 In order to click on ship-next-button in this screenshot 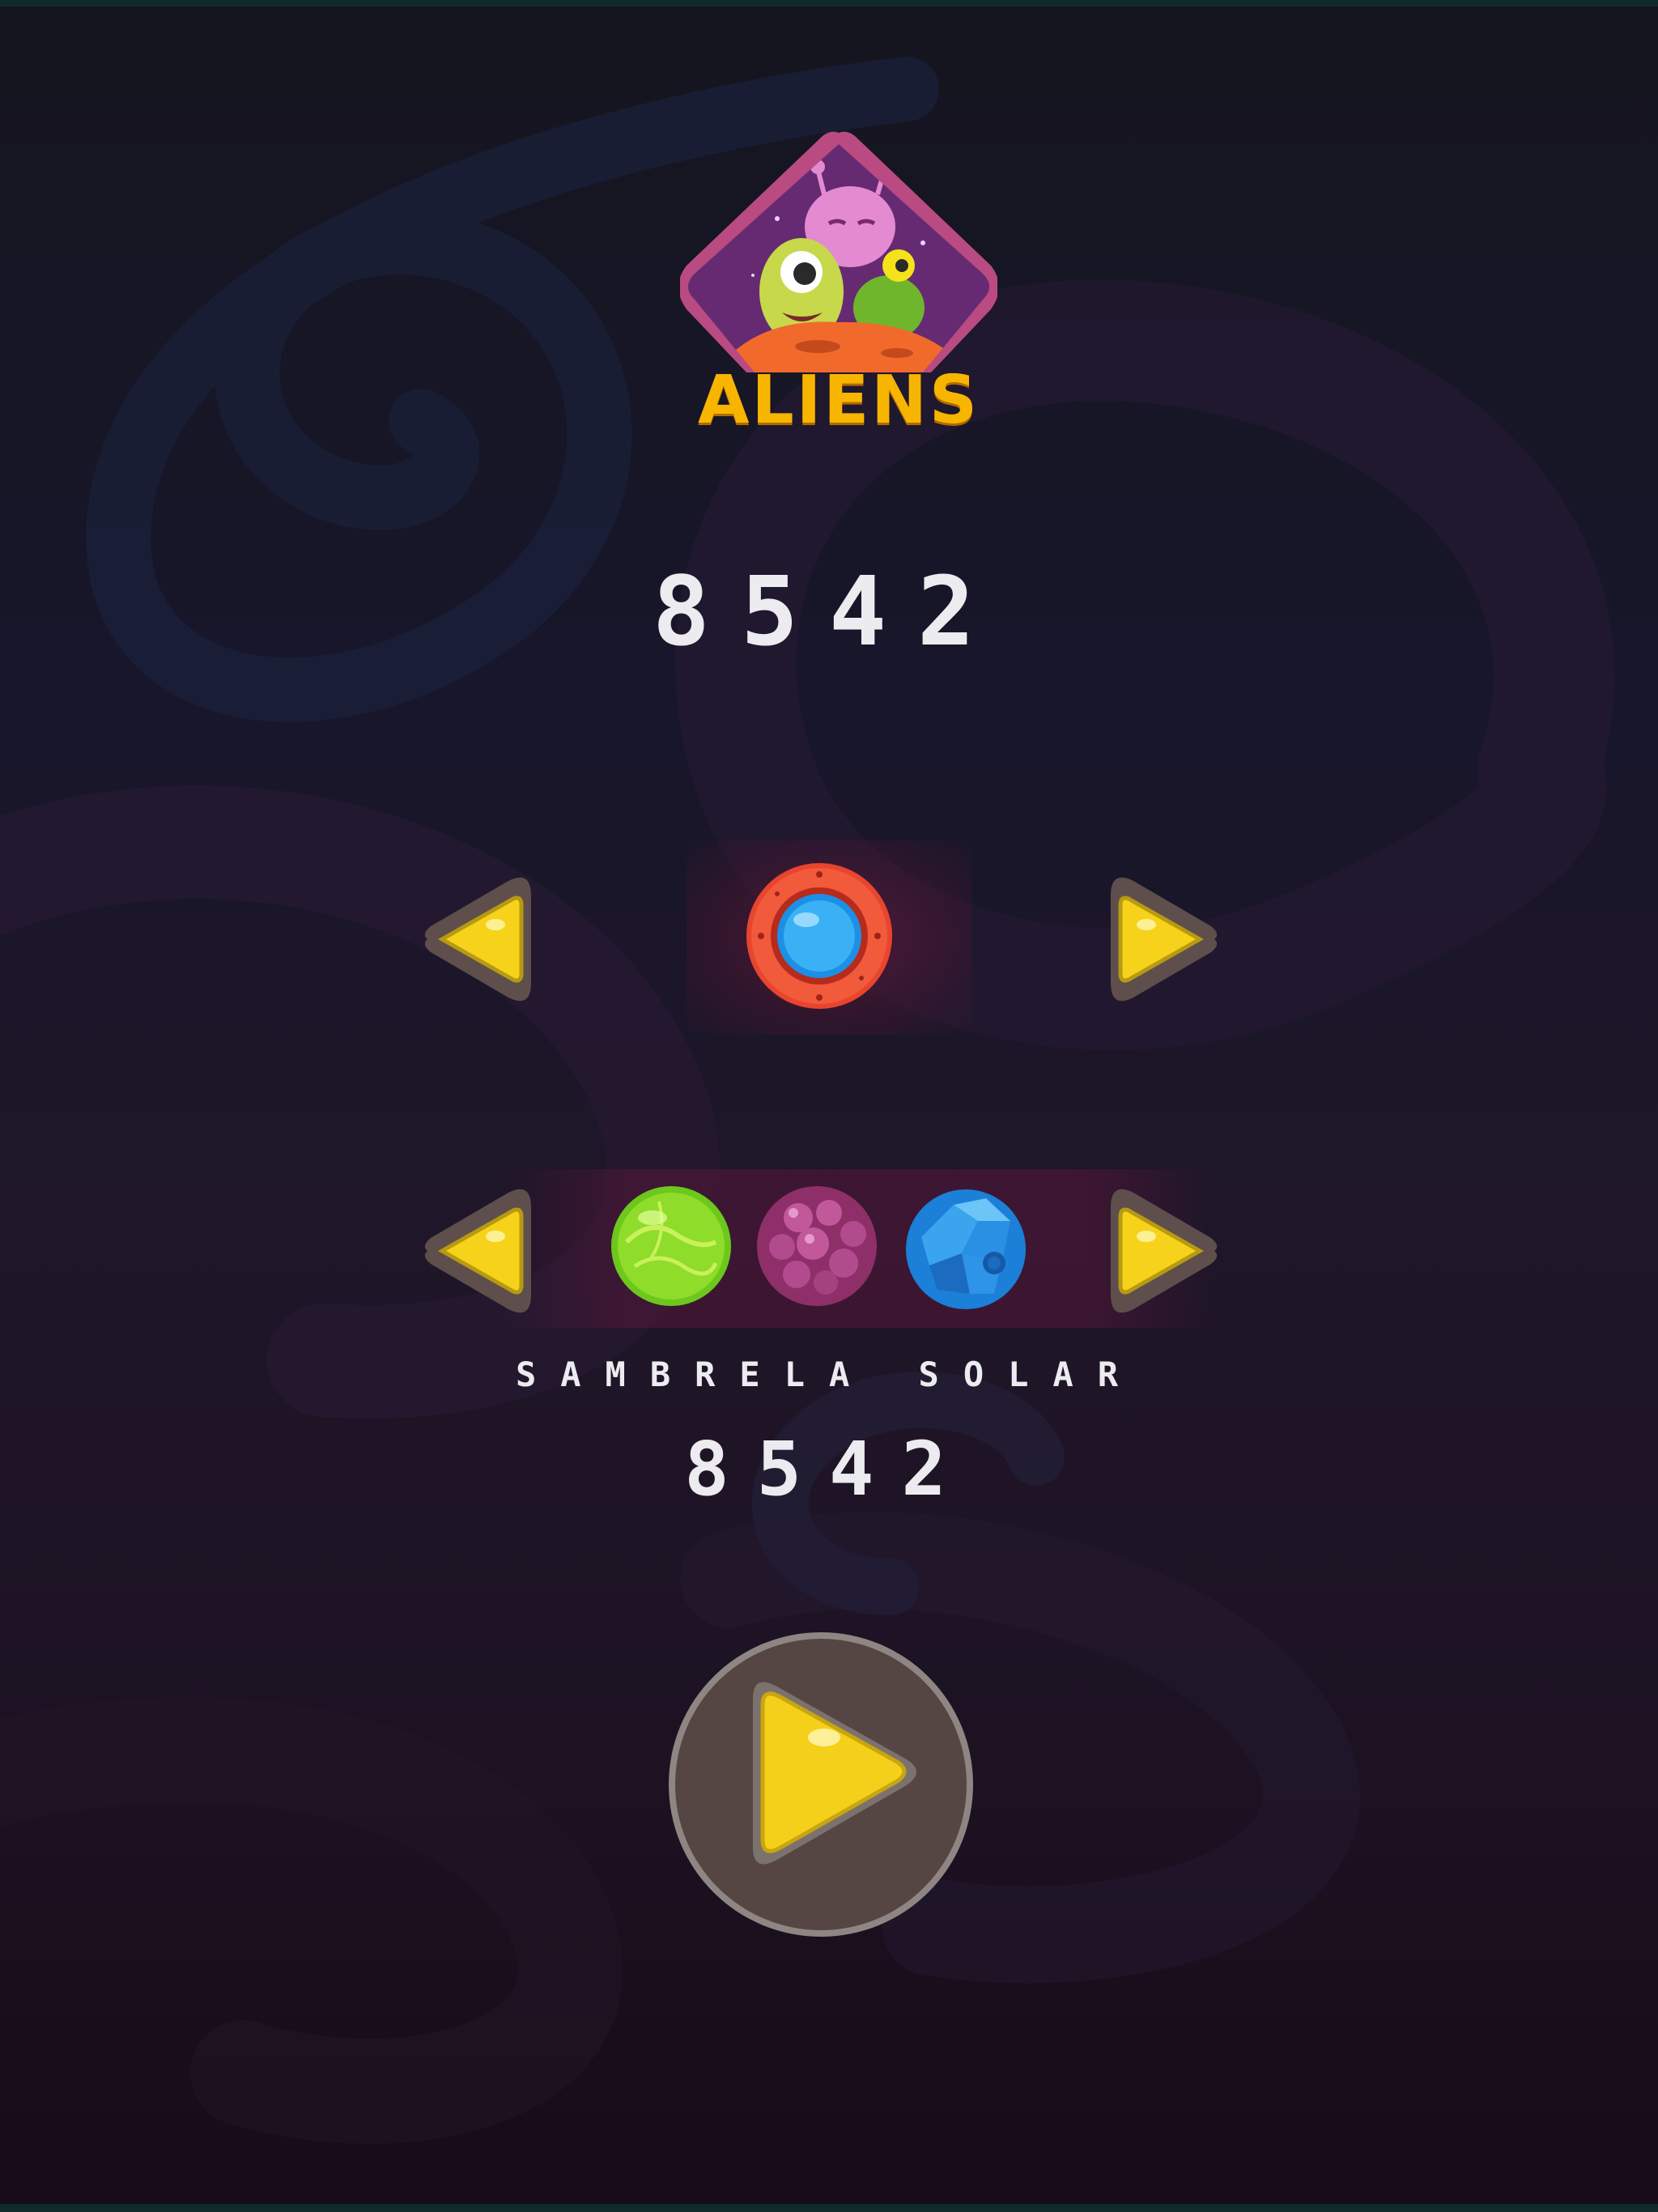, I will do `click(1163, 939)`.